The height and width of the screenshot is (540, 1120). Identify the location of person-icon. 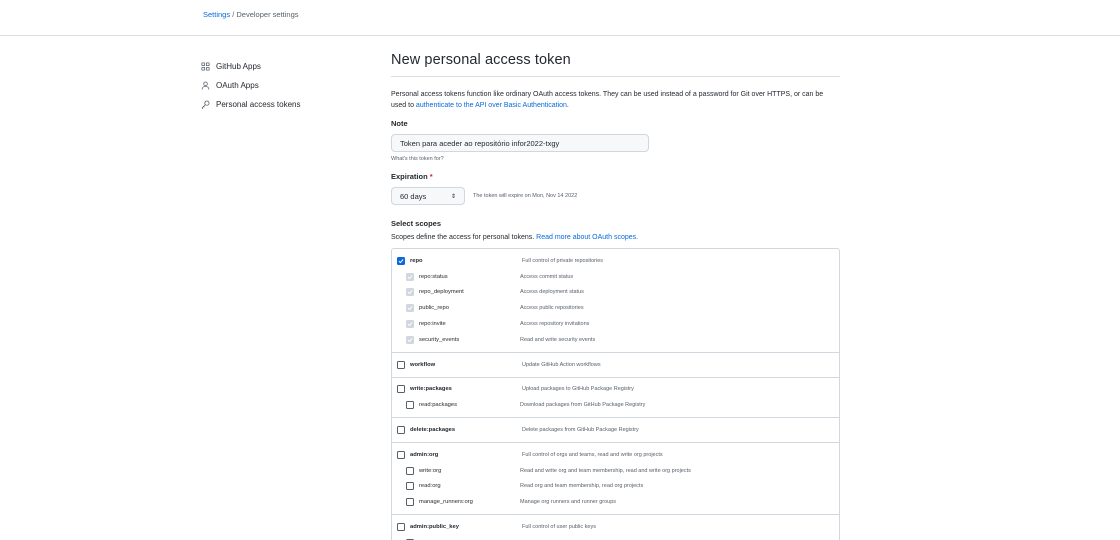
(205, 85).